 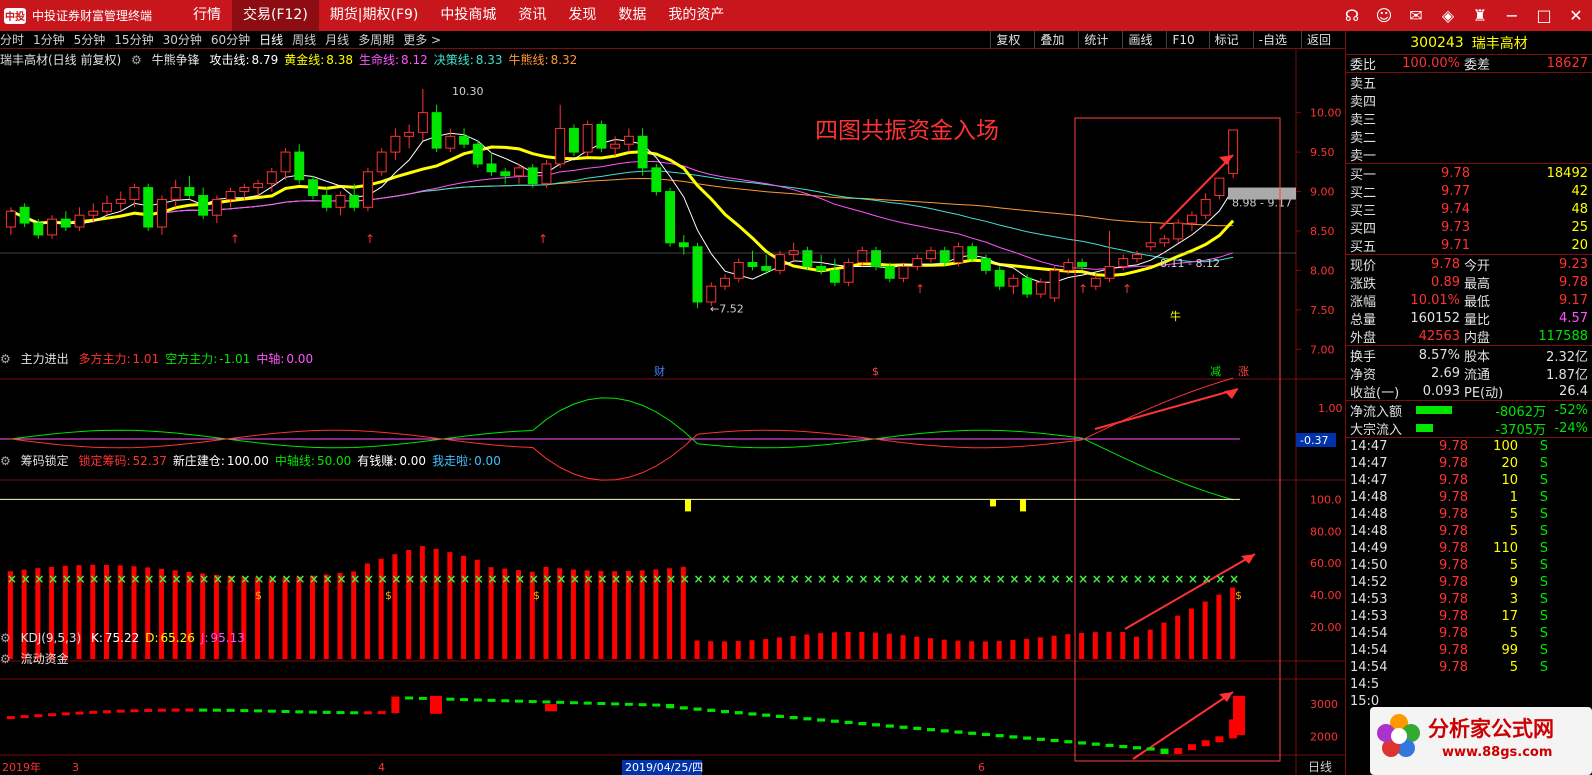 What do you see at coordinates (564, 60) in the screenshot?
I see `indicator-value: 8.32` at bounding box center [564, 60].